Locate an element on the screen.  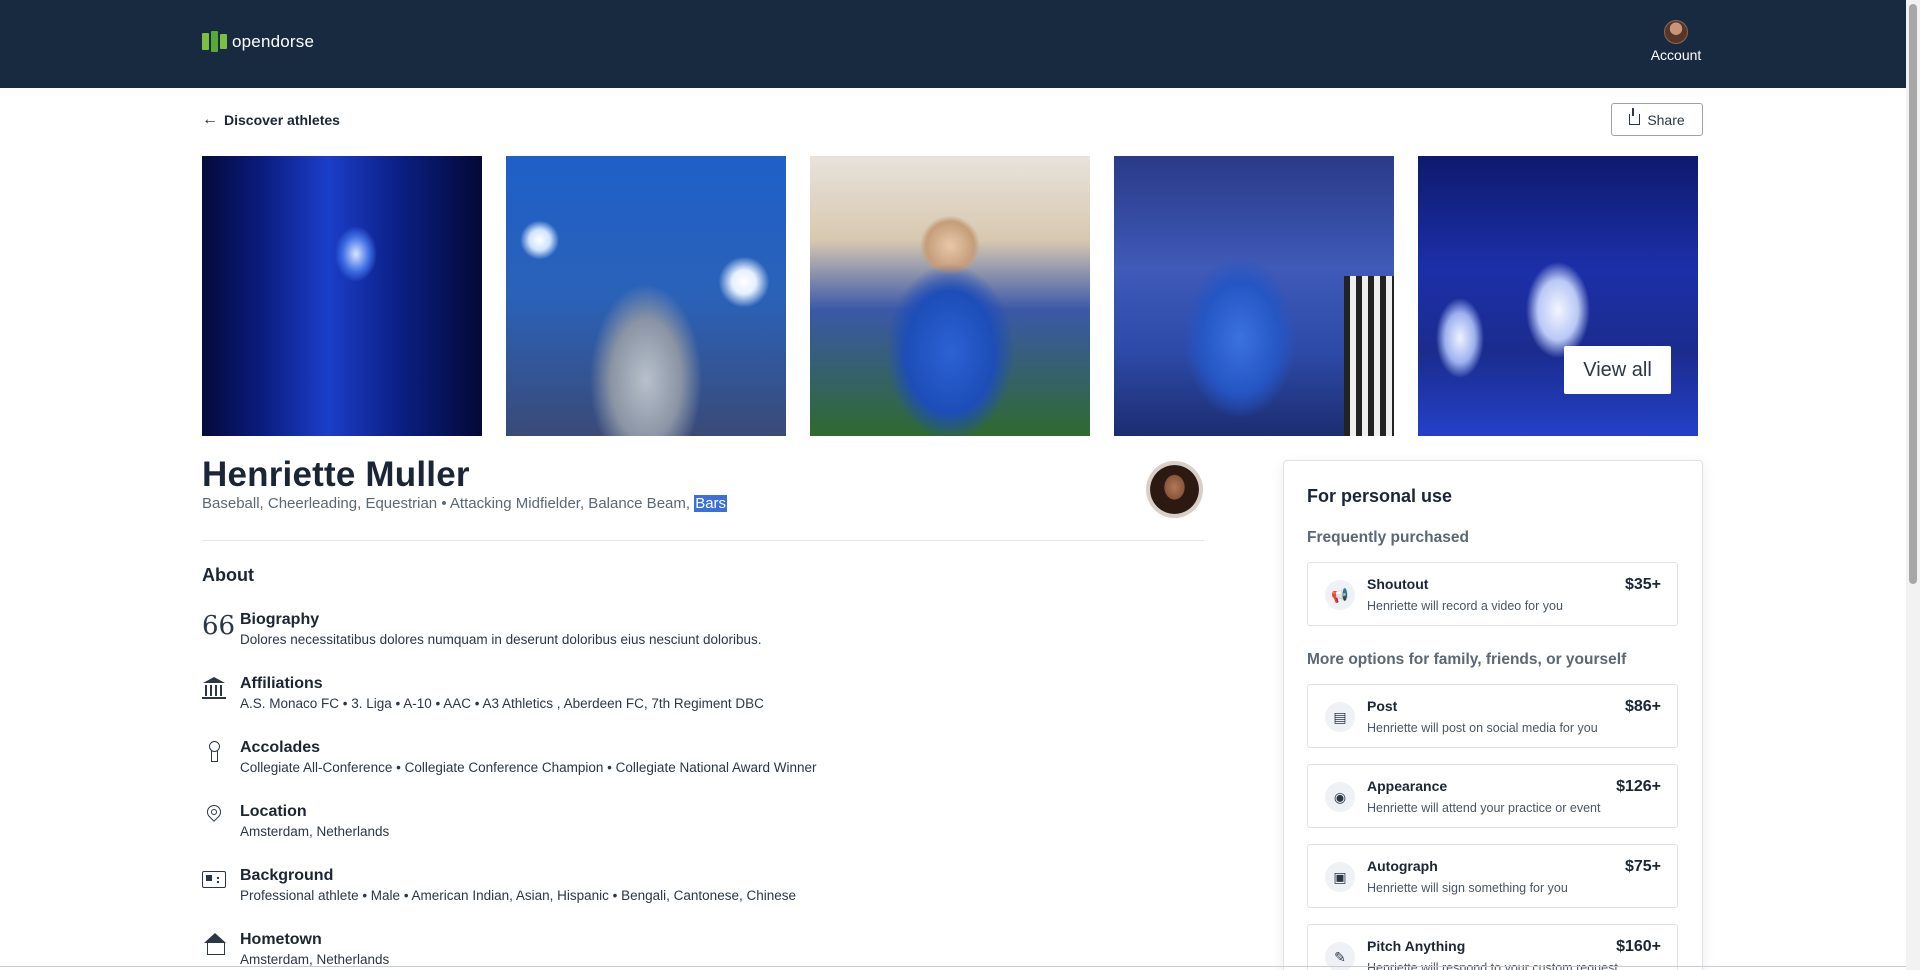
about-label: Affiliations is located at coordinates (281, 683).